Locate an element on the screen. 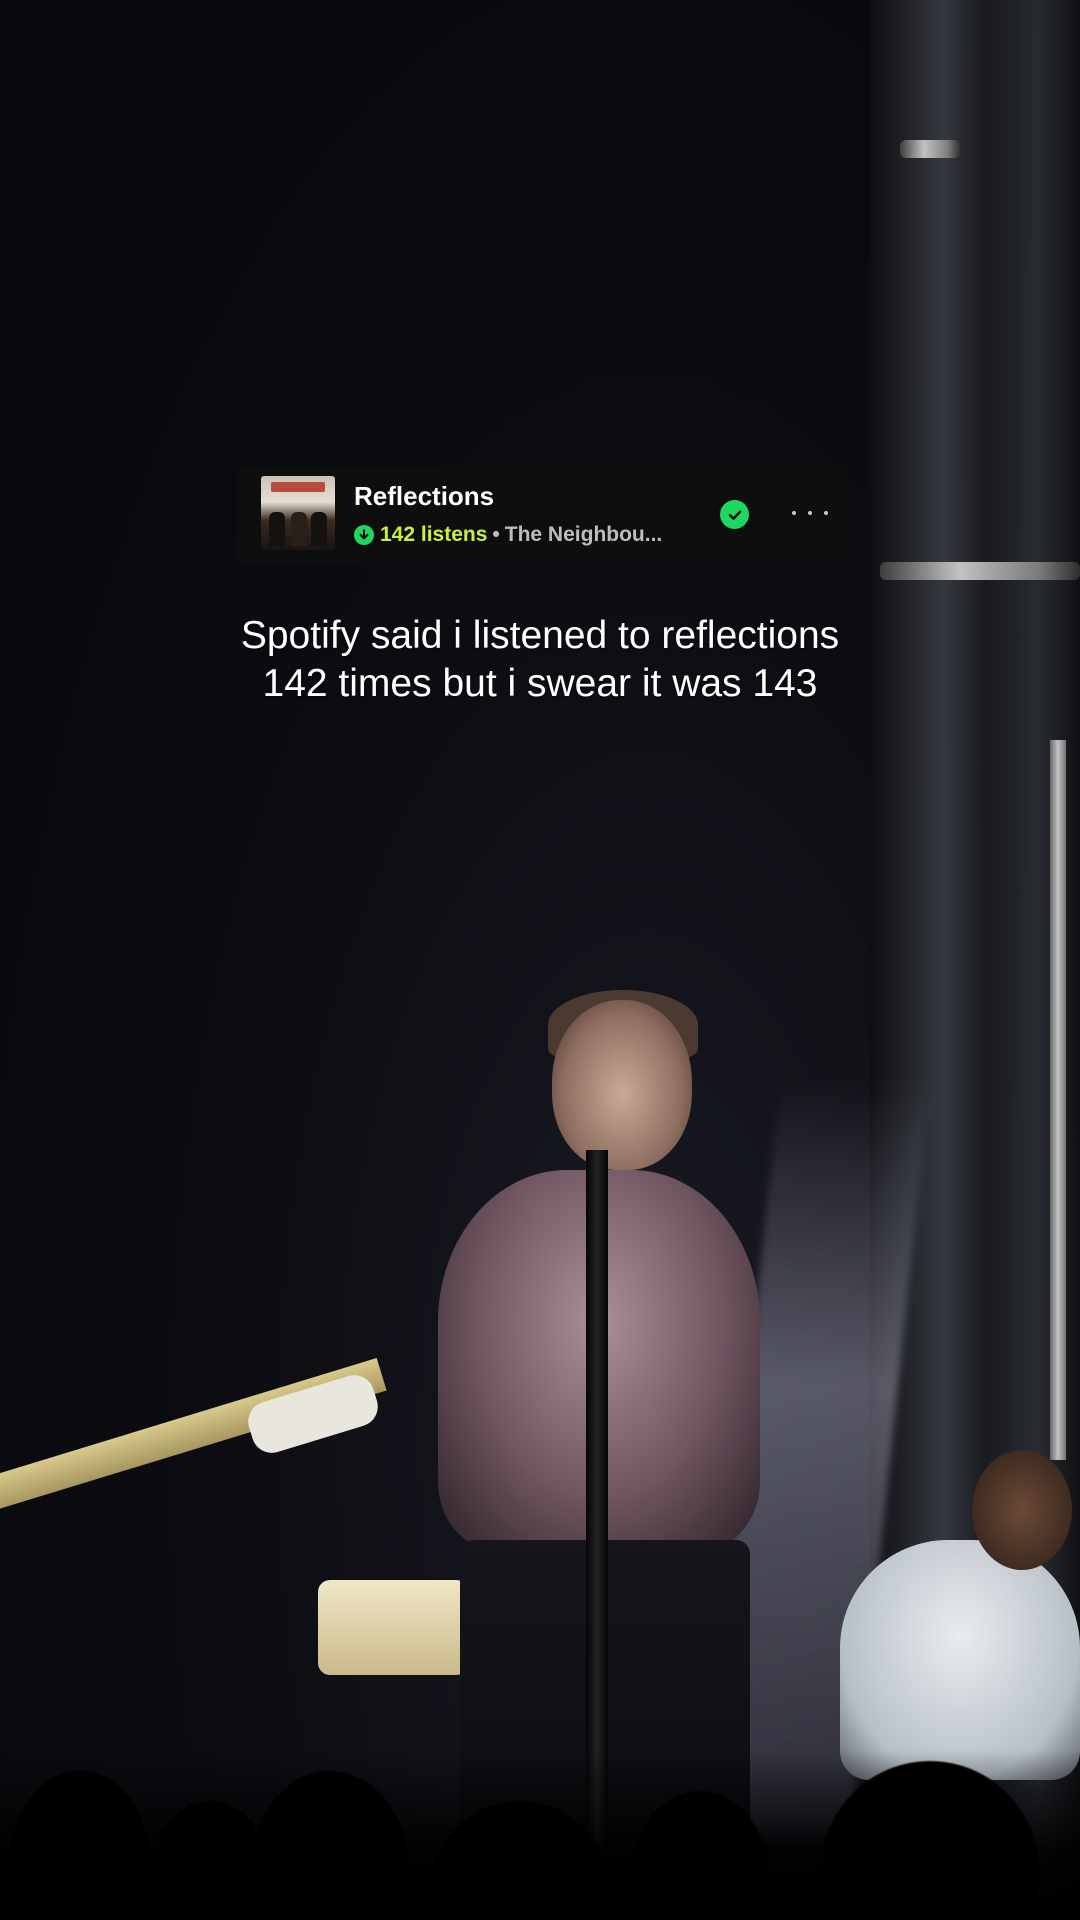  track-title: Reflections is located at coordinates (424, 496).